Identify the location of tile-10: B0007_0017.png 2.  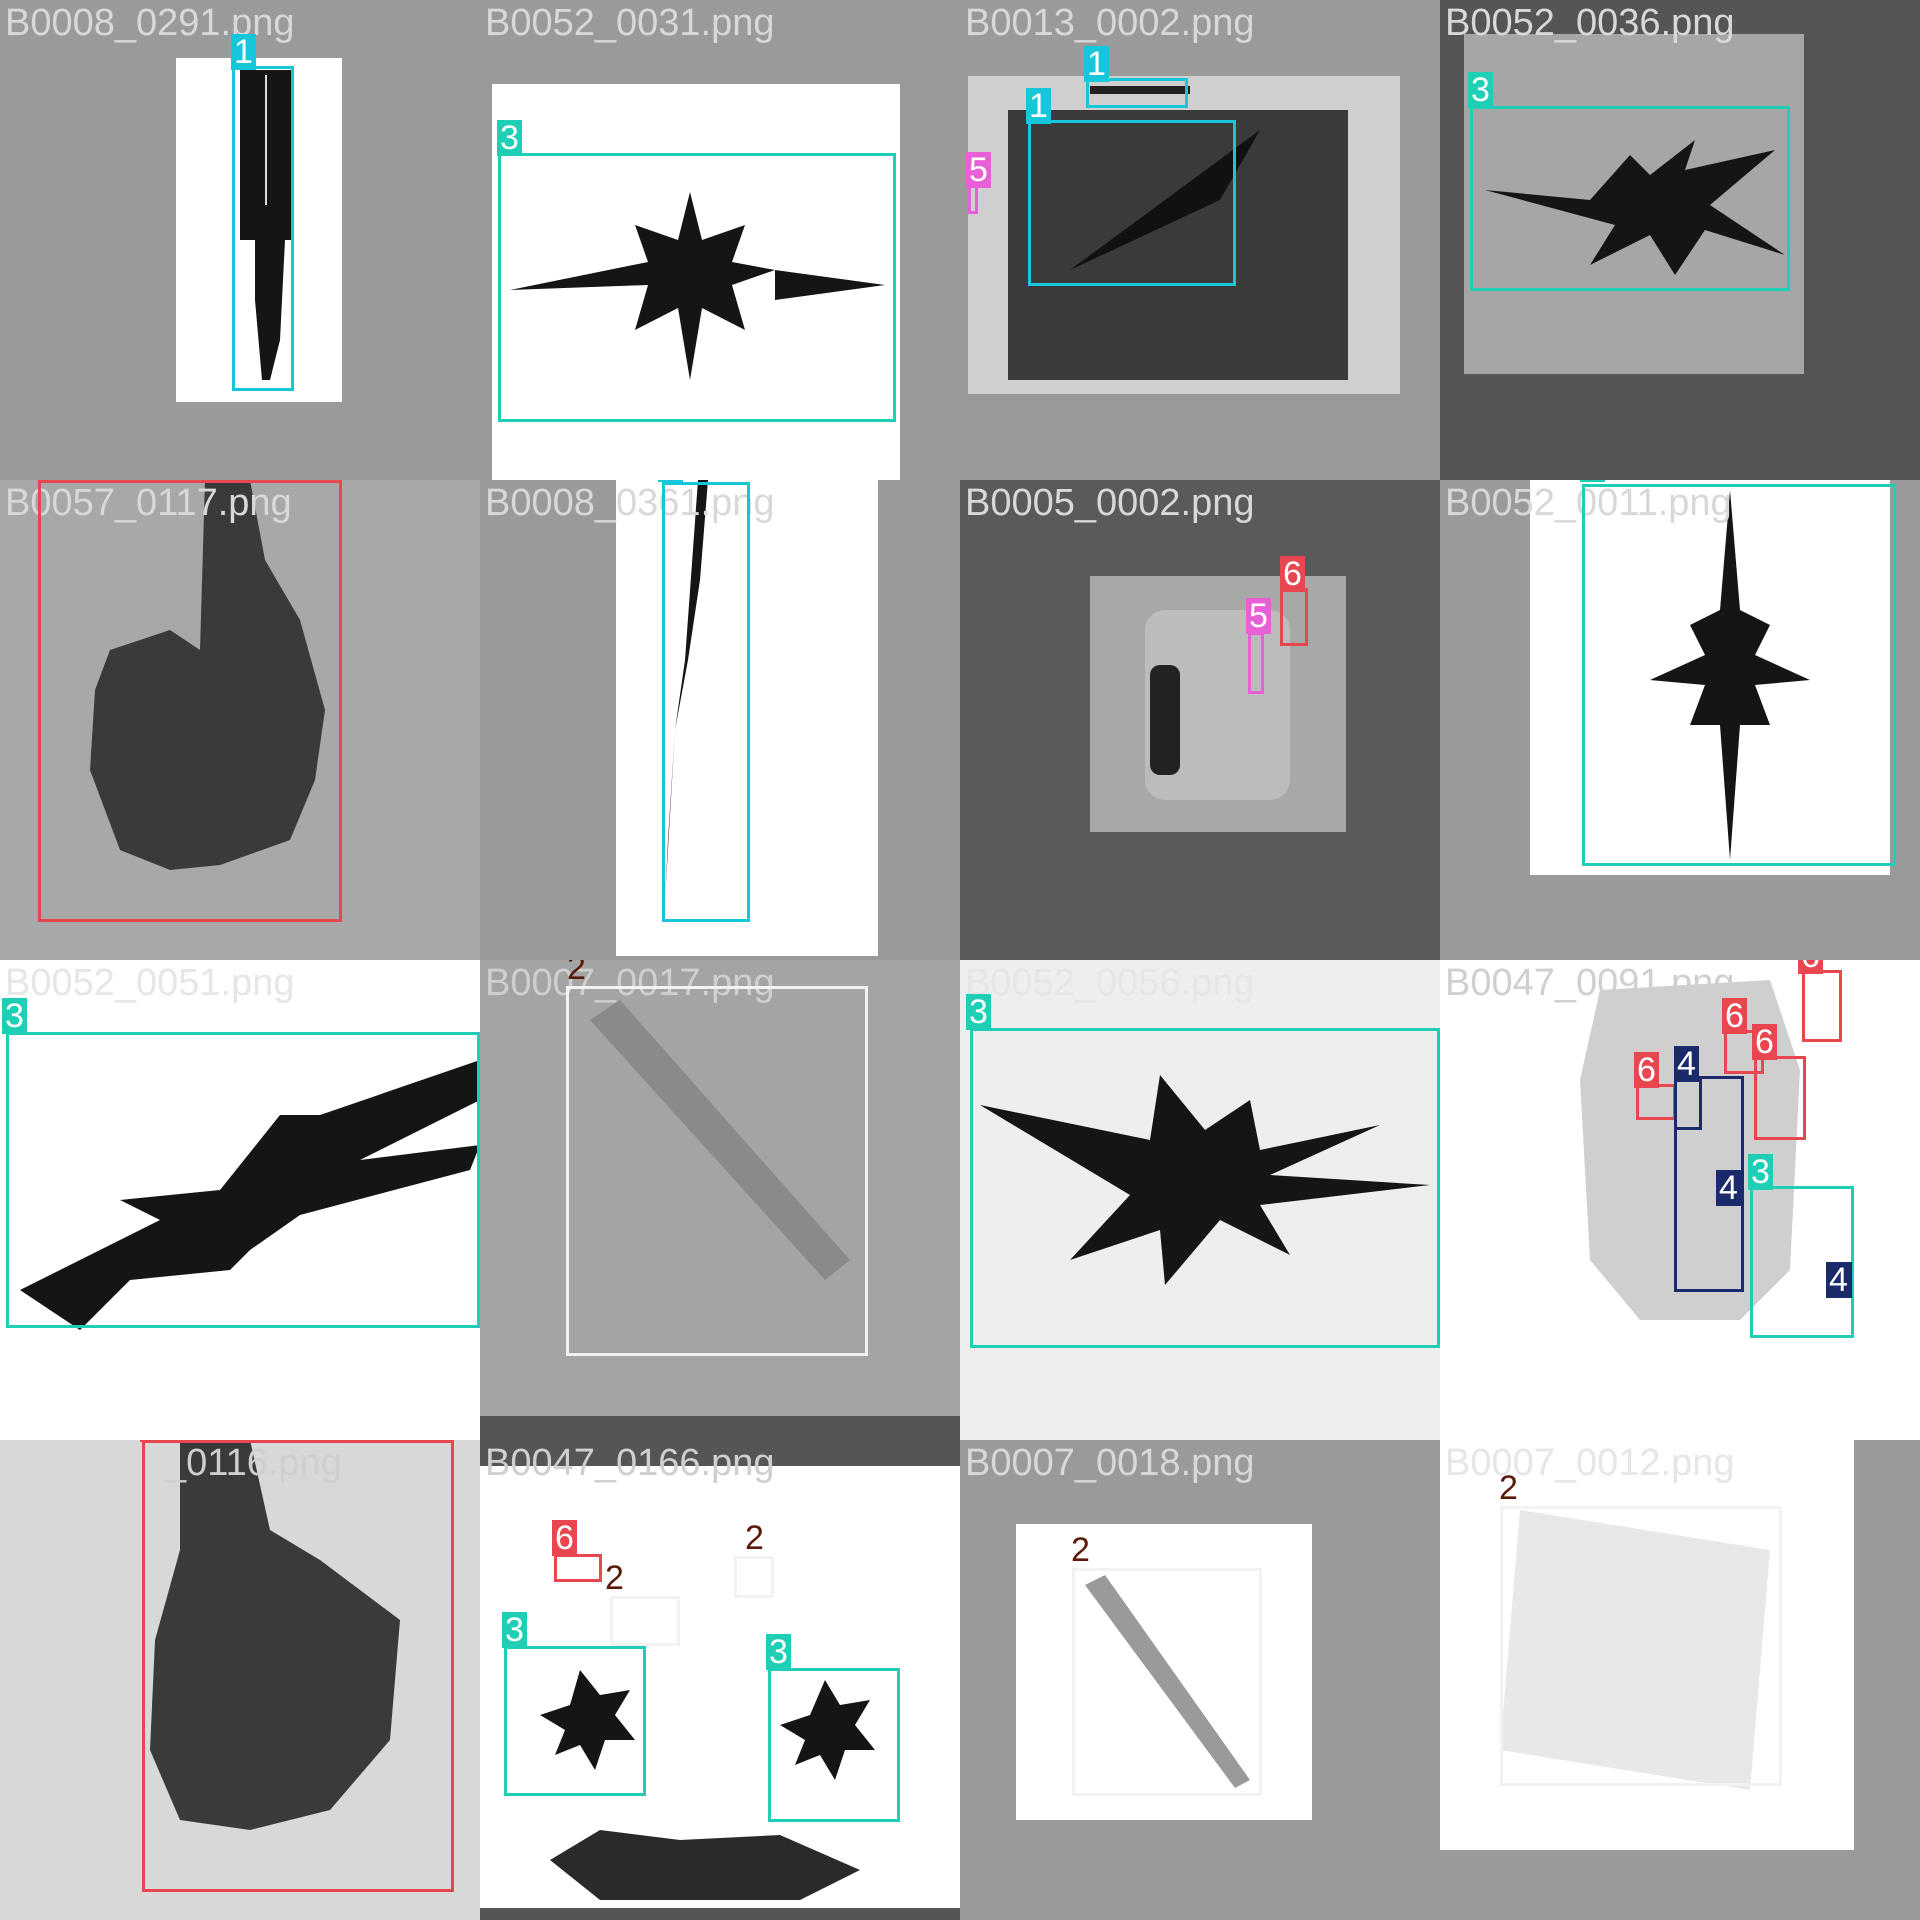
(720, 1200).